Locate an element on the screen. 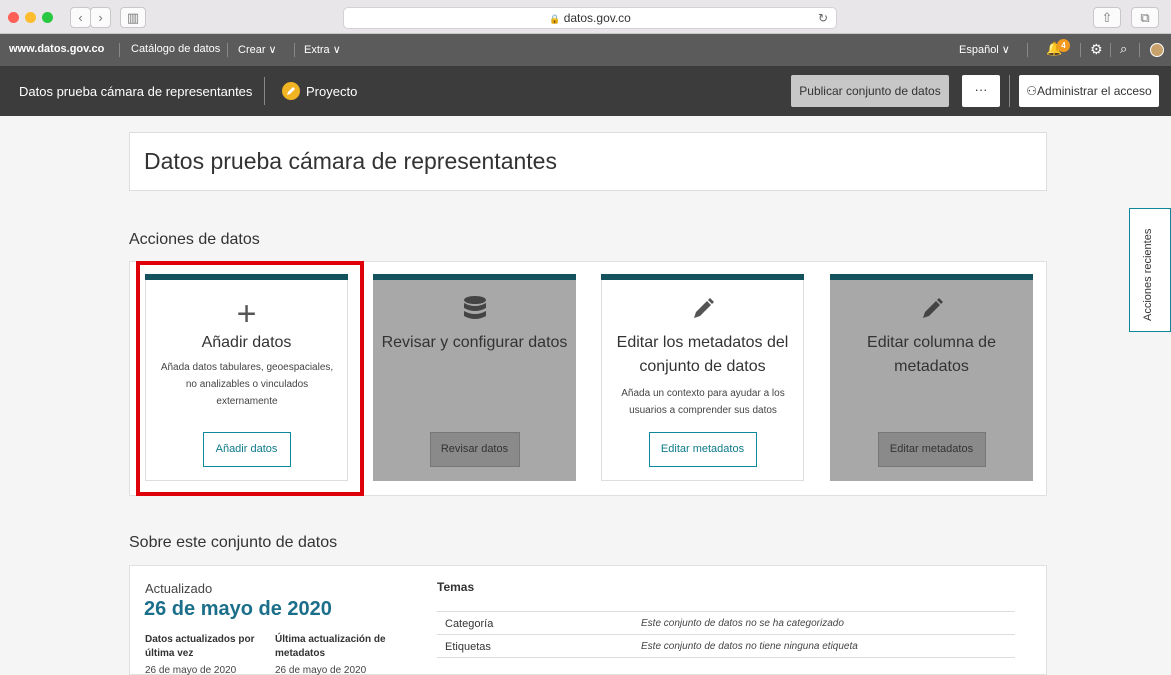 The width and height of the screenshot is (1171, 675). project-status: Proyecto is located at coordinates (332, 91).